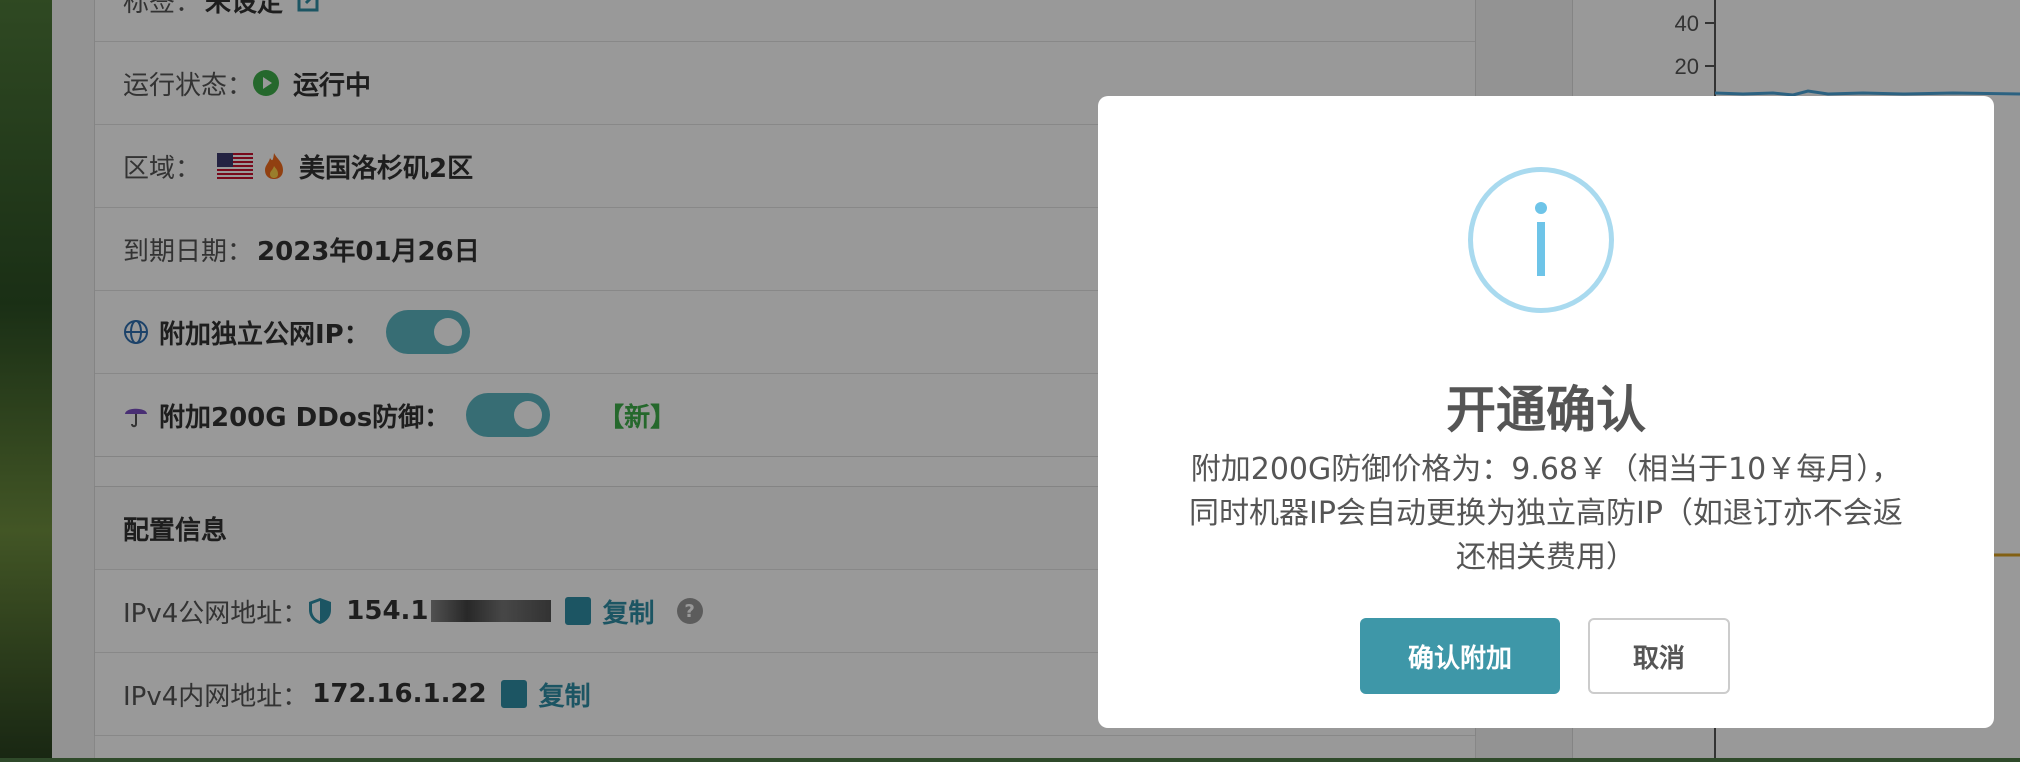 This screenshot has width=2020, height=762. I want to click on cancel-button: 取消, so click(1659, 656).